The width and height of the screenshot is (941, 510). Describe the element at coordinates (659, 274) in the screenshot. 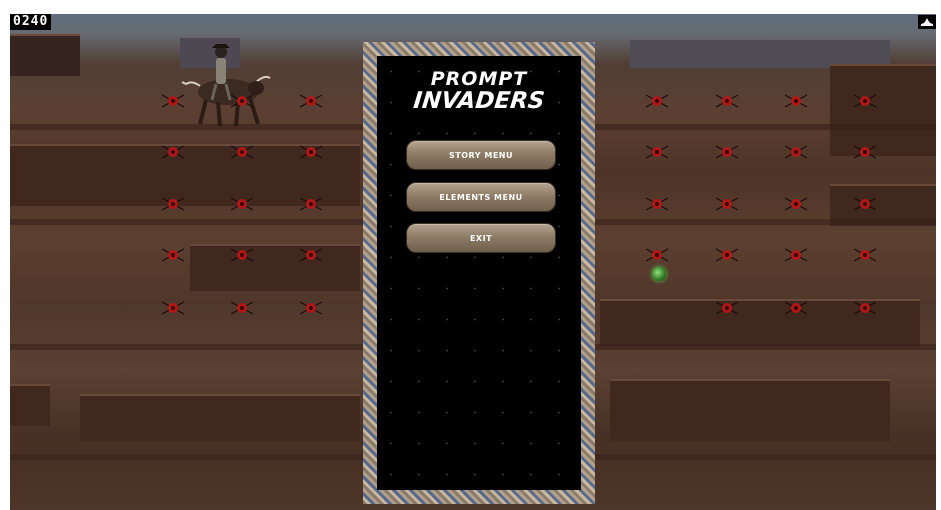

I see `green-orb-projectile` at that location.